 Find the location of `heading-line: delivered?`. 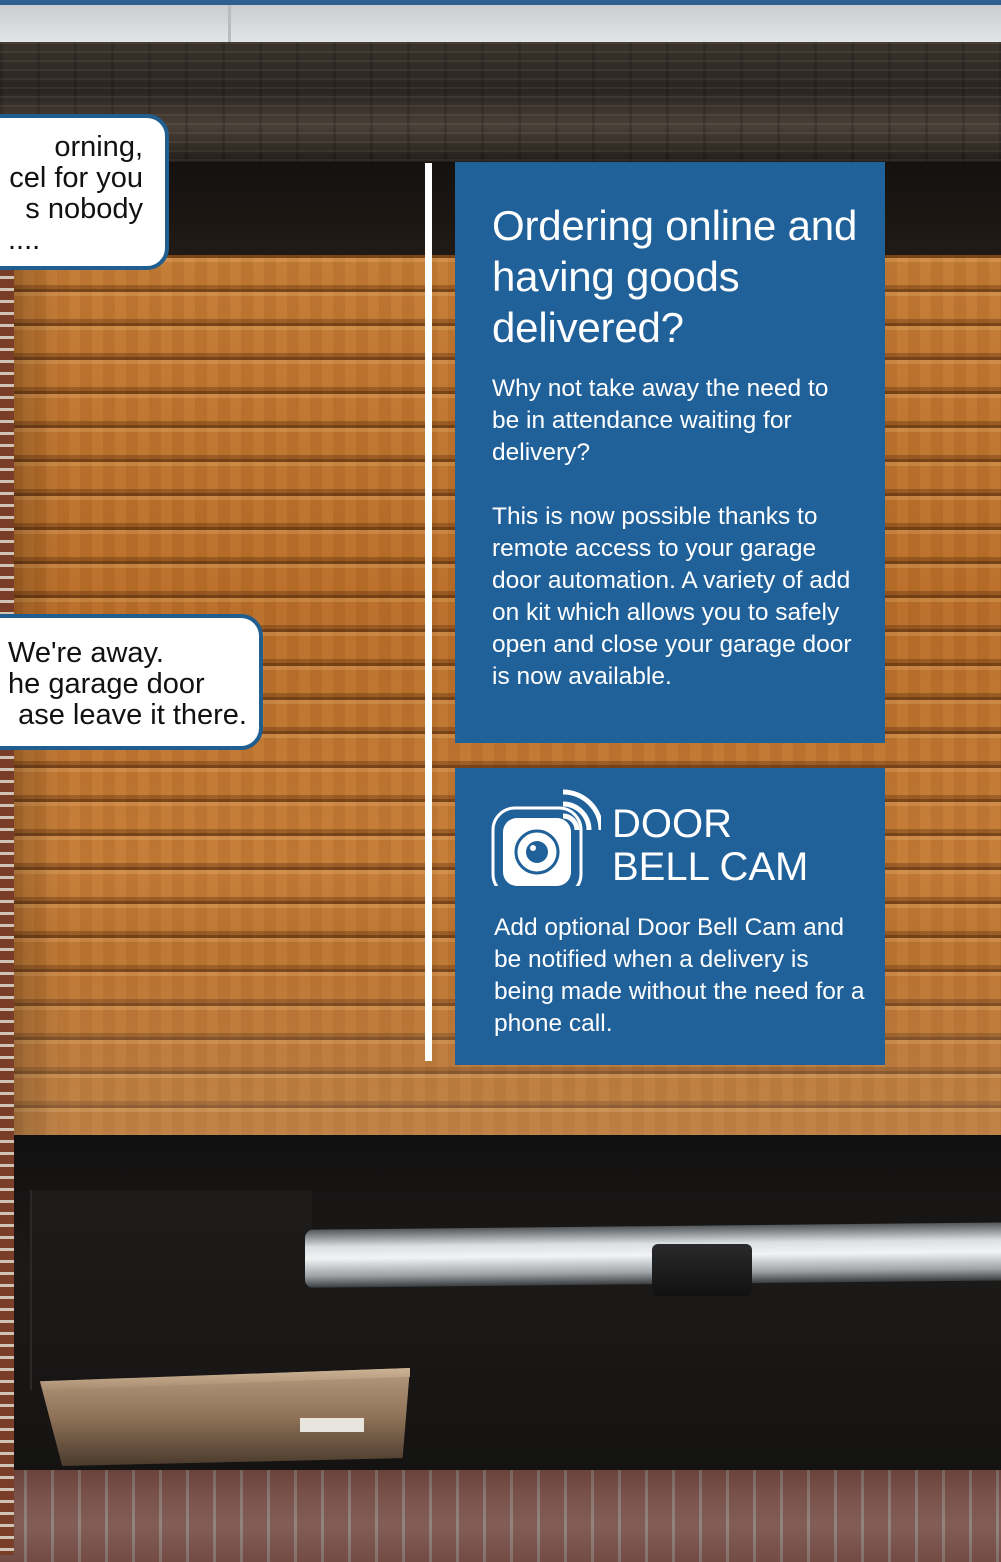

heading-line: delivered? is located at coordinates (588, 327).